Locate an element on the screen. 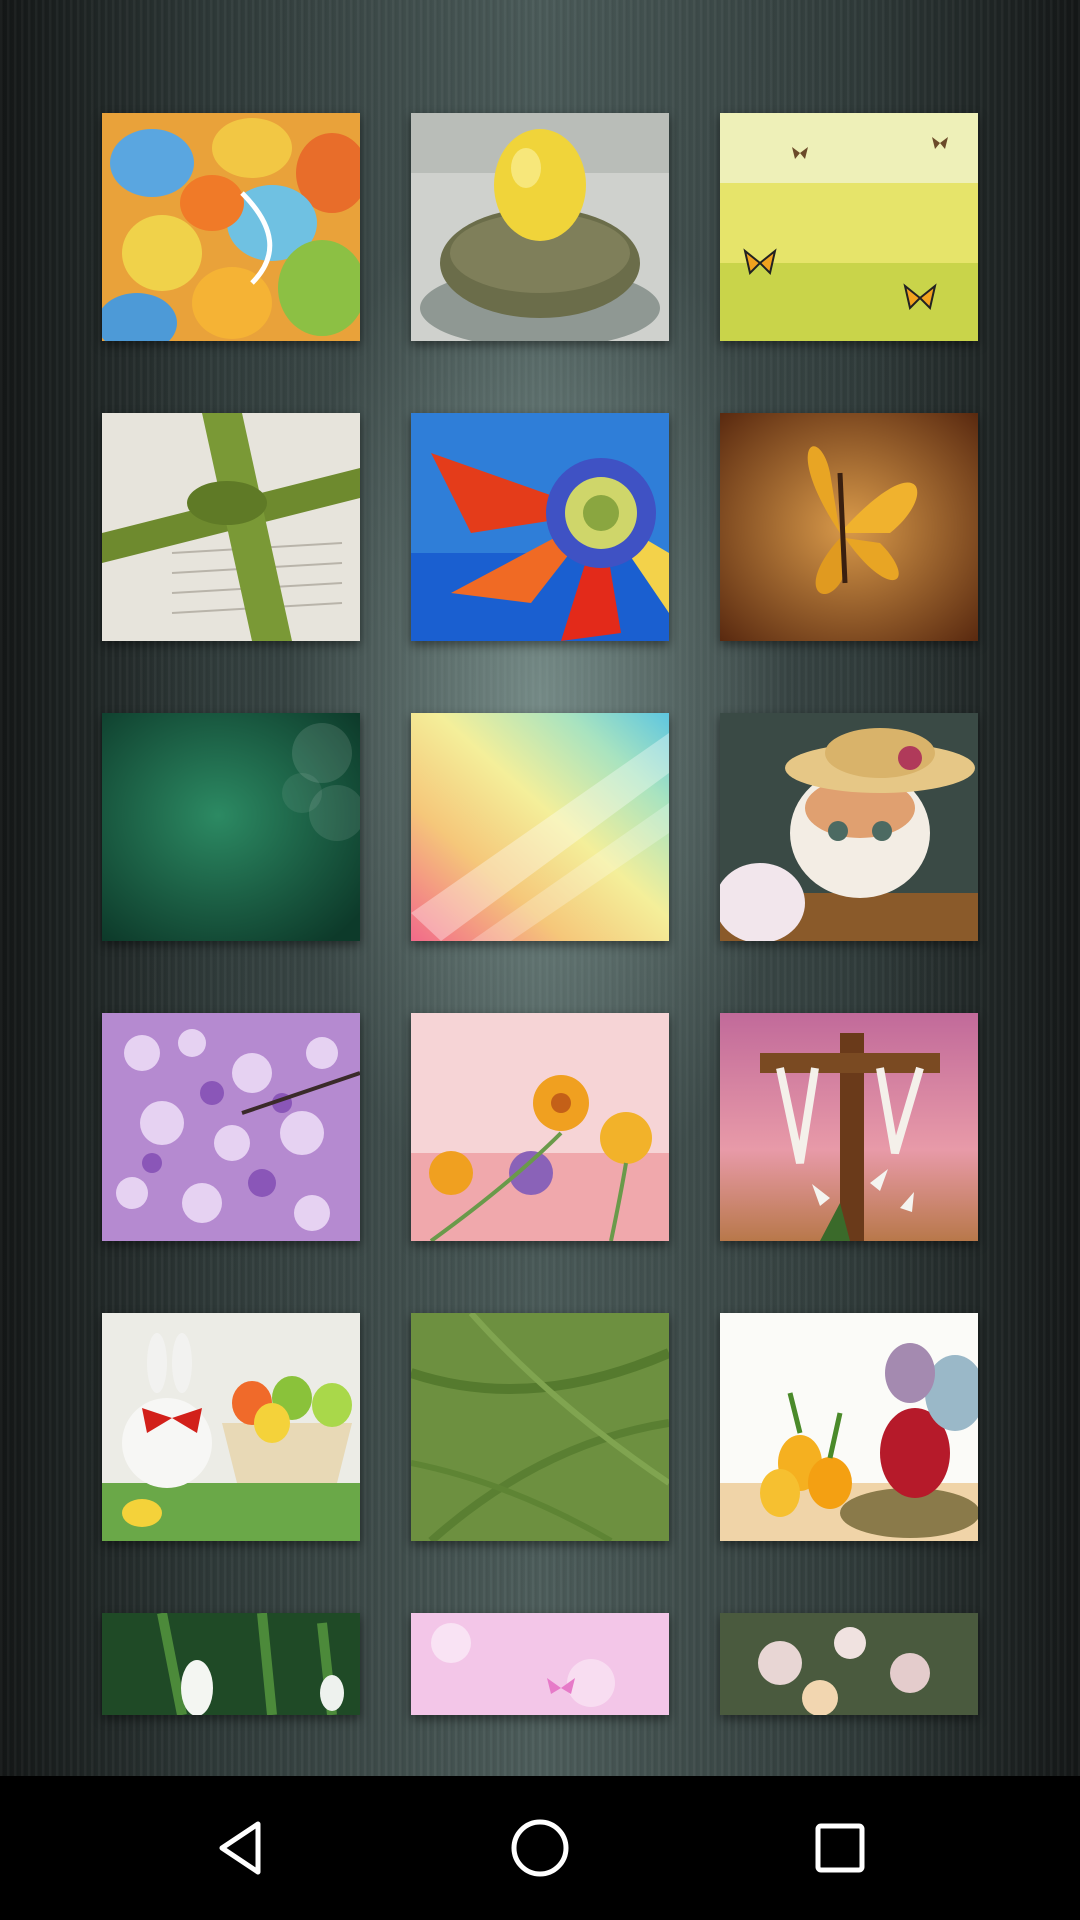 The image size is (1080, 1920). back-button is located at coordinates (240, 1848).